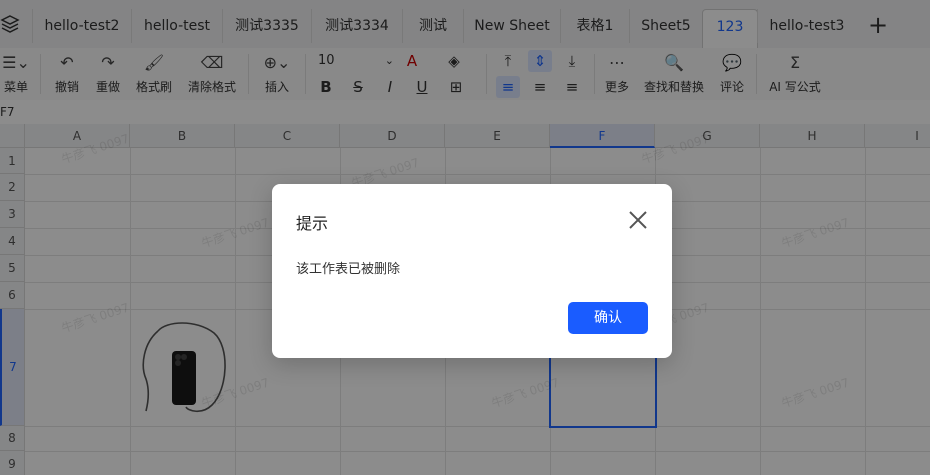 This screenshot has width=930, height=475. What do you see at coordinates (348, 269) in the screenshot?
I see `dialog-message: 该工作表已被删除` at bounding box center [348, 269].